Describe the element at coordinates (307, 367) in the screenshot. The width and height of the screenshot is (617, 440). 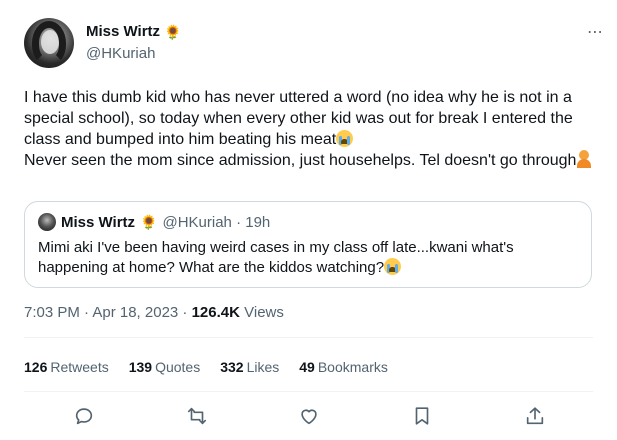
I see `bookmarks-count: 49` at that location.